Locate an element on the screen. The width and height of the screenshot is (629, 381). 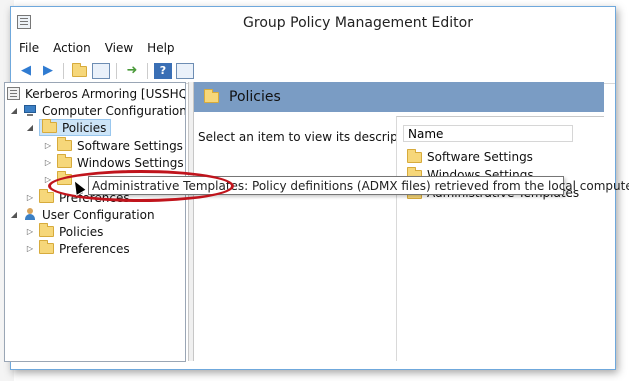
tree-label-user-policies: Policies is located at coordinates (81, 231).